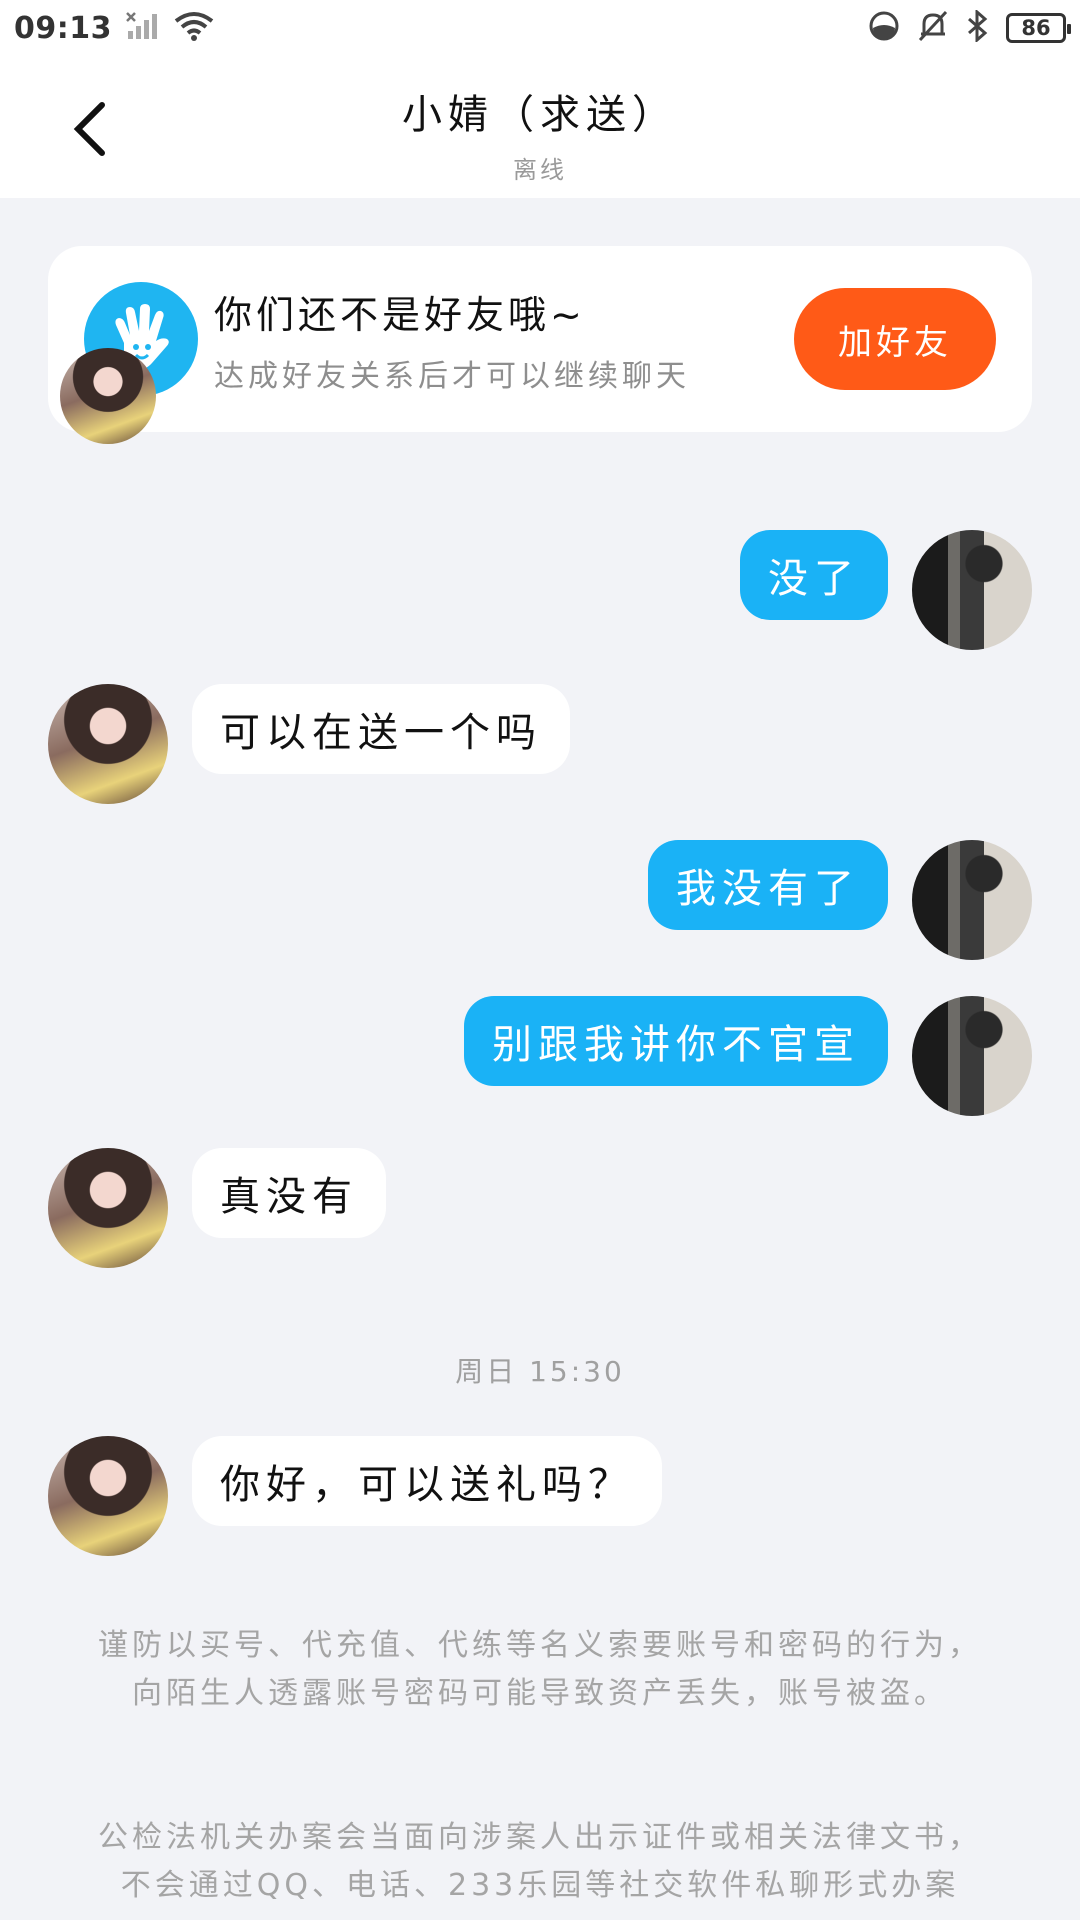  I want to click on status-right-icons: 86, so click(969, 27).